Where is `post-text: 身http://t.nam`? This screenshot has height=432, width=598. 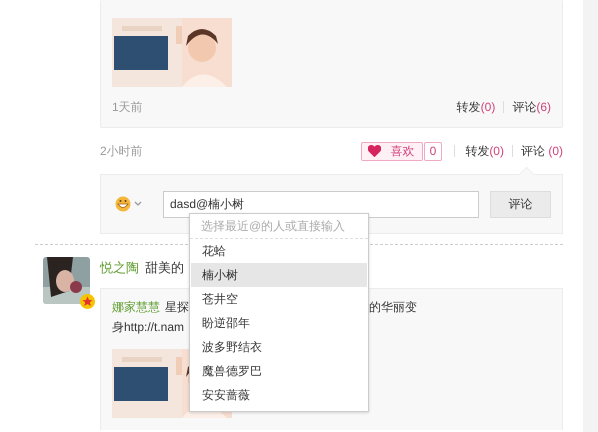
post-text: 身http://t.nam is located at coordinates (148, 327).